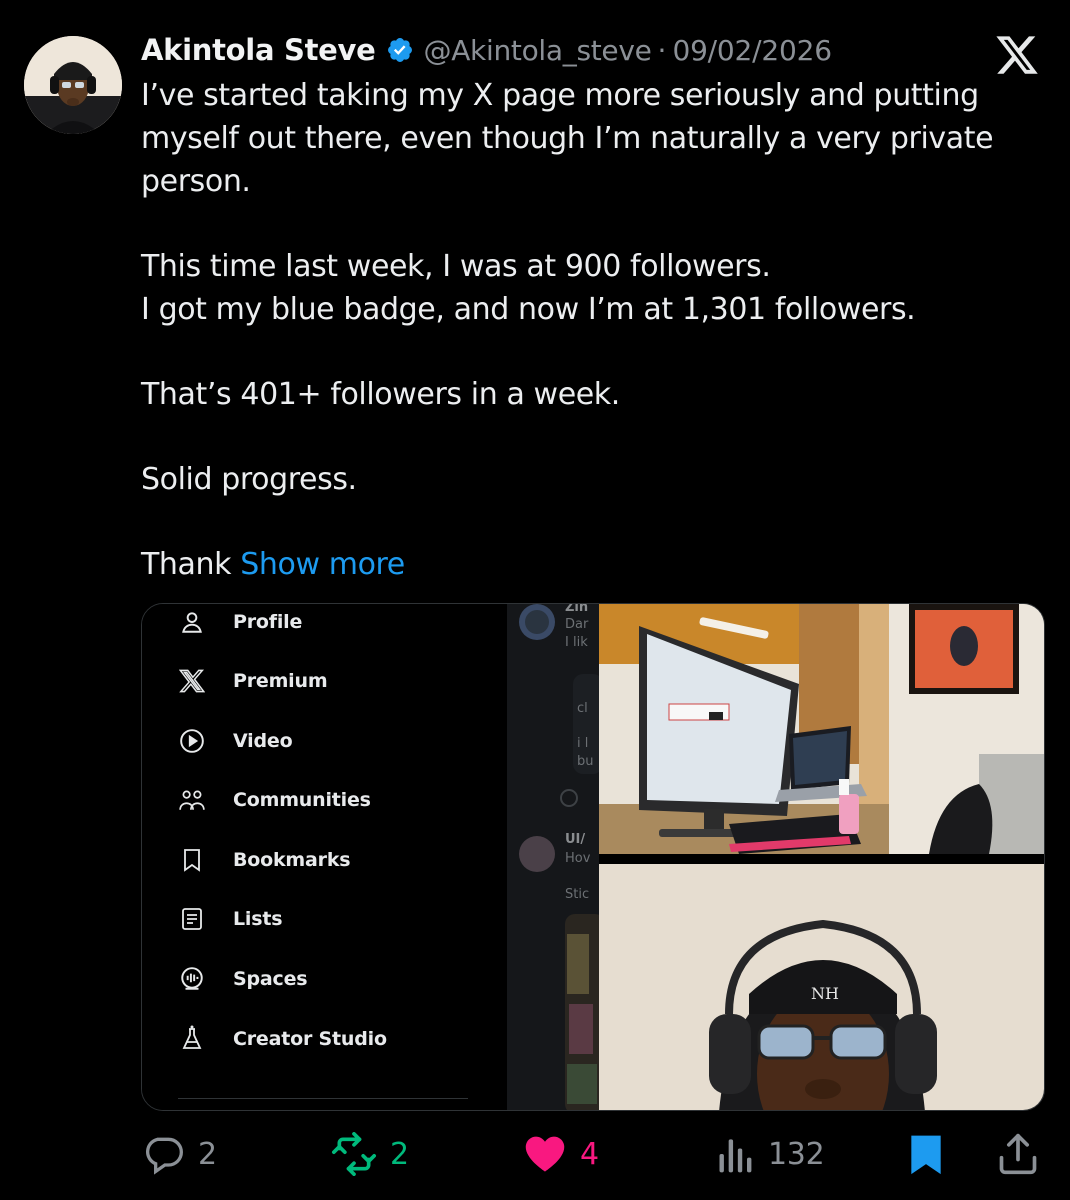  I want to click on feed-snippet: UI/, so click(575, 839).